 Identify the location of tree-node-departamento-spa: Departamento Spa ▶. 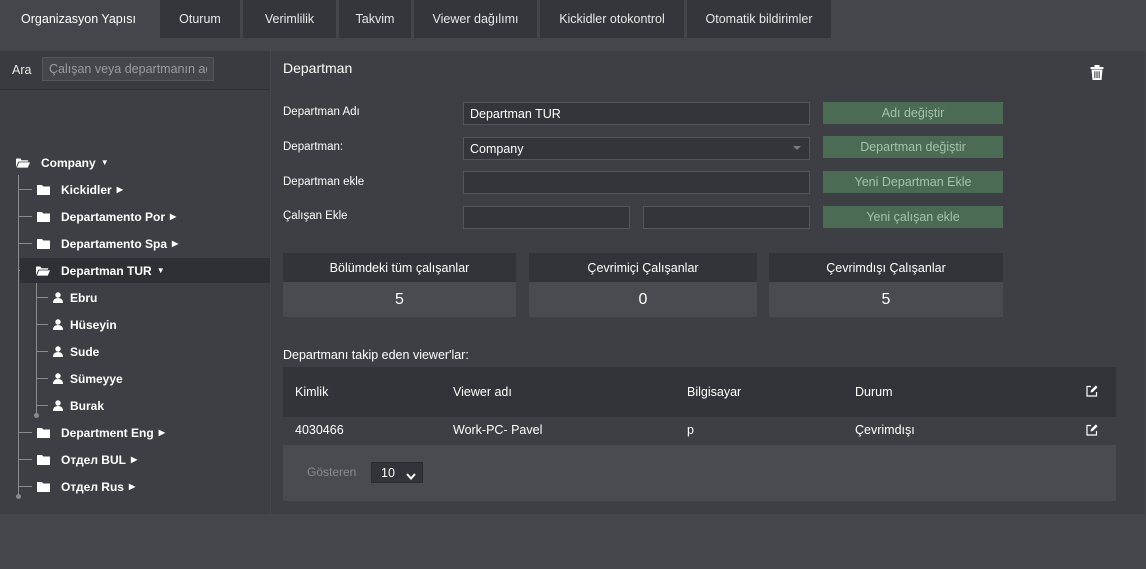
(107, 243).